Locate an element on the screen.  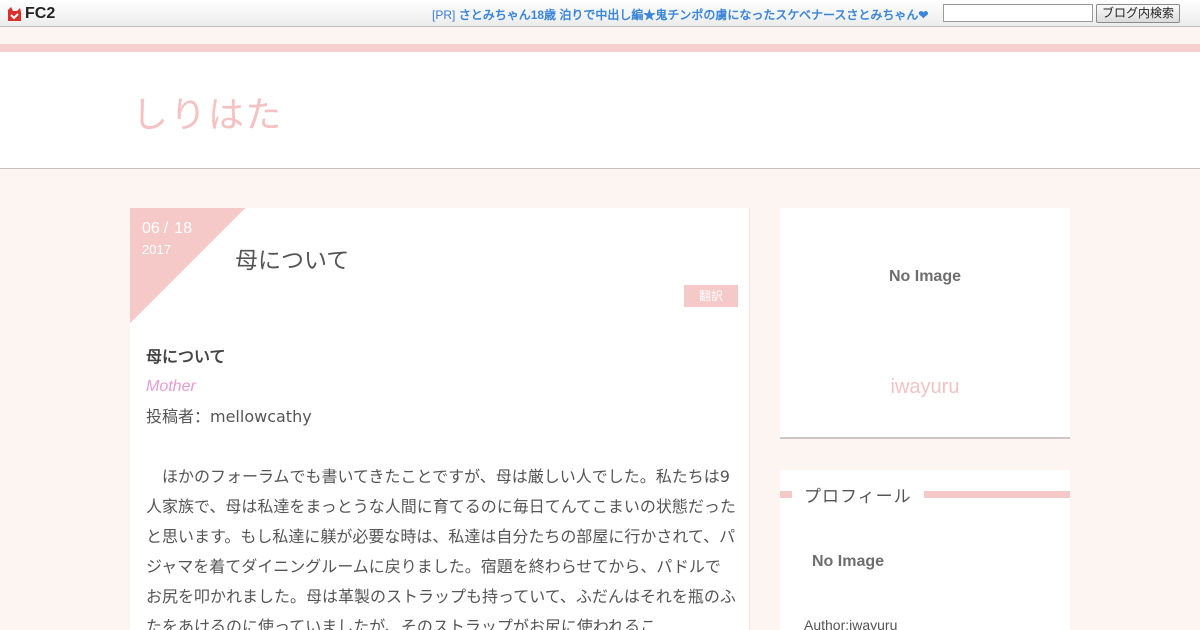
category-badge: 翻訳 is located at coordinates (711, 296).